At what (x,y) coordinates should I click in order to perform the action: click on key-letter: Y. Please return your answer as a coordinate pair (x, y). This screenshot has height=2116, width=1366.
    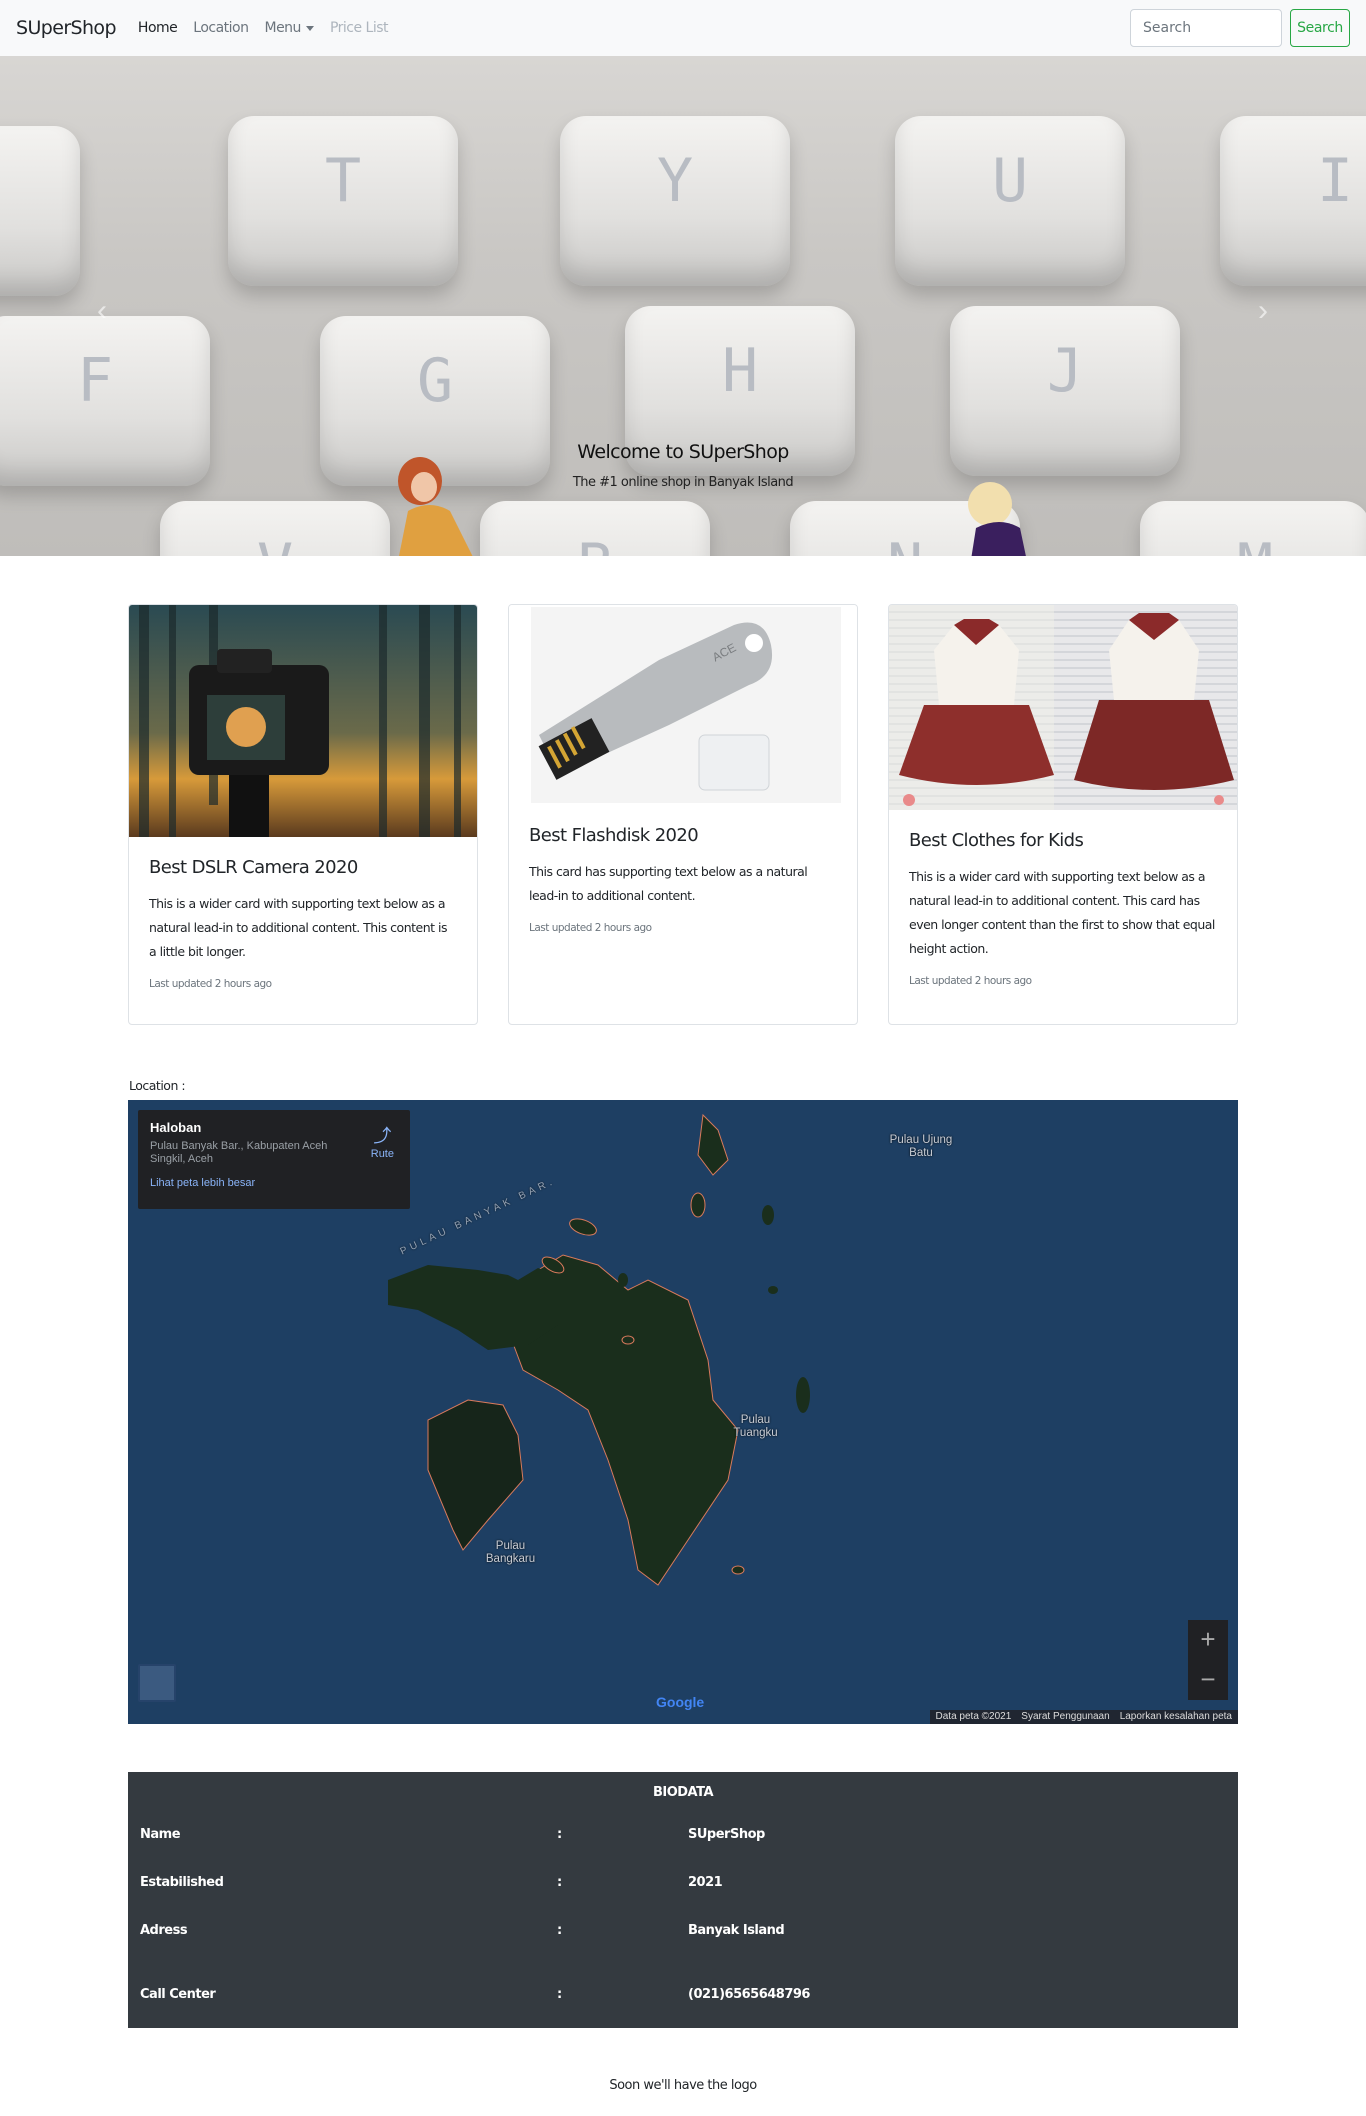
    Looking at the image, I should click on (675, 180).